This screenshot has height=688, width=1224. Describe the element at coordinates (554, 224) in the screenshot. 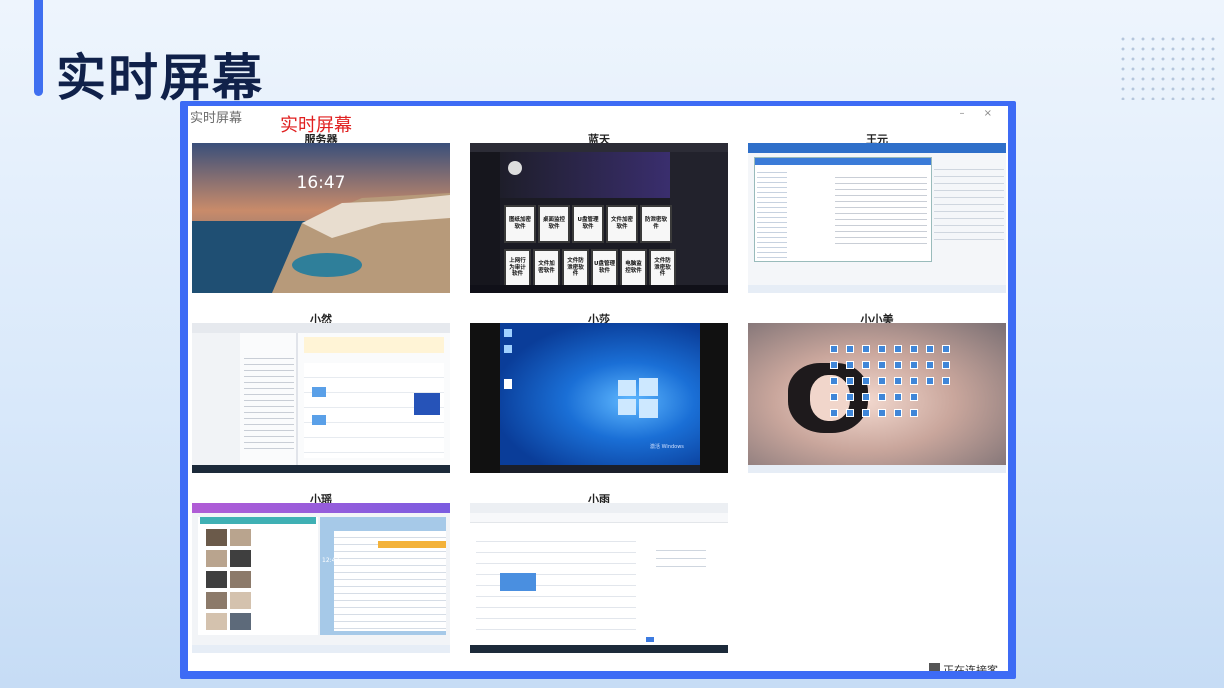

I see `video-tile: 桌面监控软件` at that location.